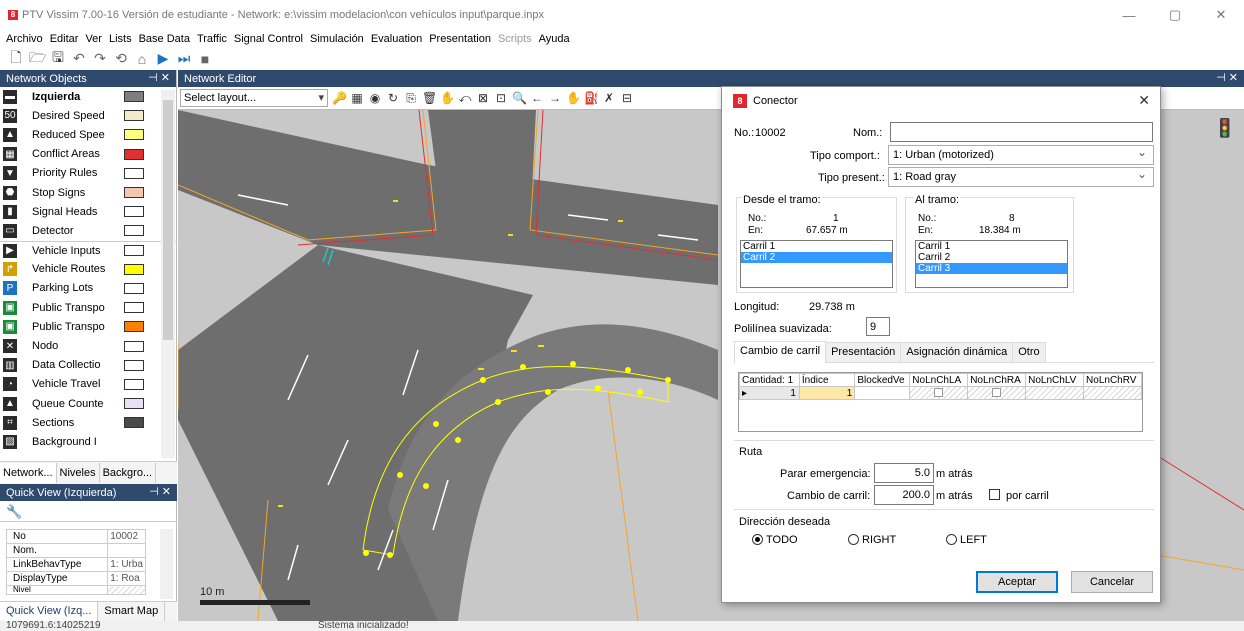 The image size is (1244, 631). What do you see at coordinates (1055, 393) in the screenshot?
I see `nolnchlv-cell` at bounding box center [1055, 393].